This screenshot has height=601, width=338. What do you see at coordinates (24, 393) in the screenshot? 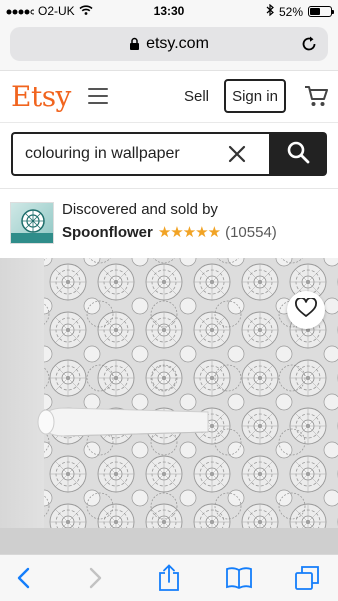
I see `plain-wall` at bounding box center [24, 393].